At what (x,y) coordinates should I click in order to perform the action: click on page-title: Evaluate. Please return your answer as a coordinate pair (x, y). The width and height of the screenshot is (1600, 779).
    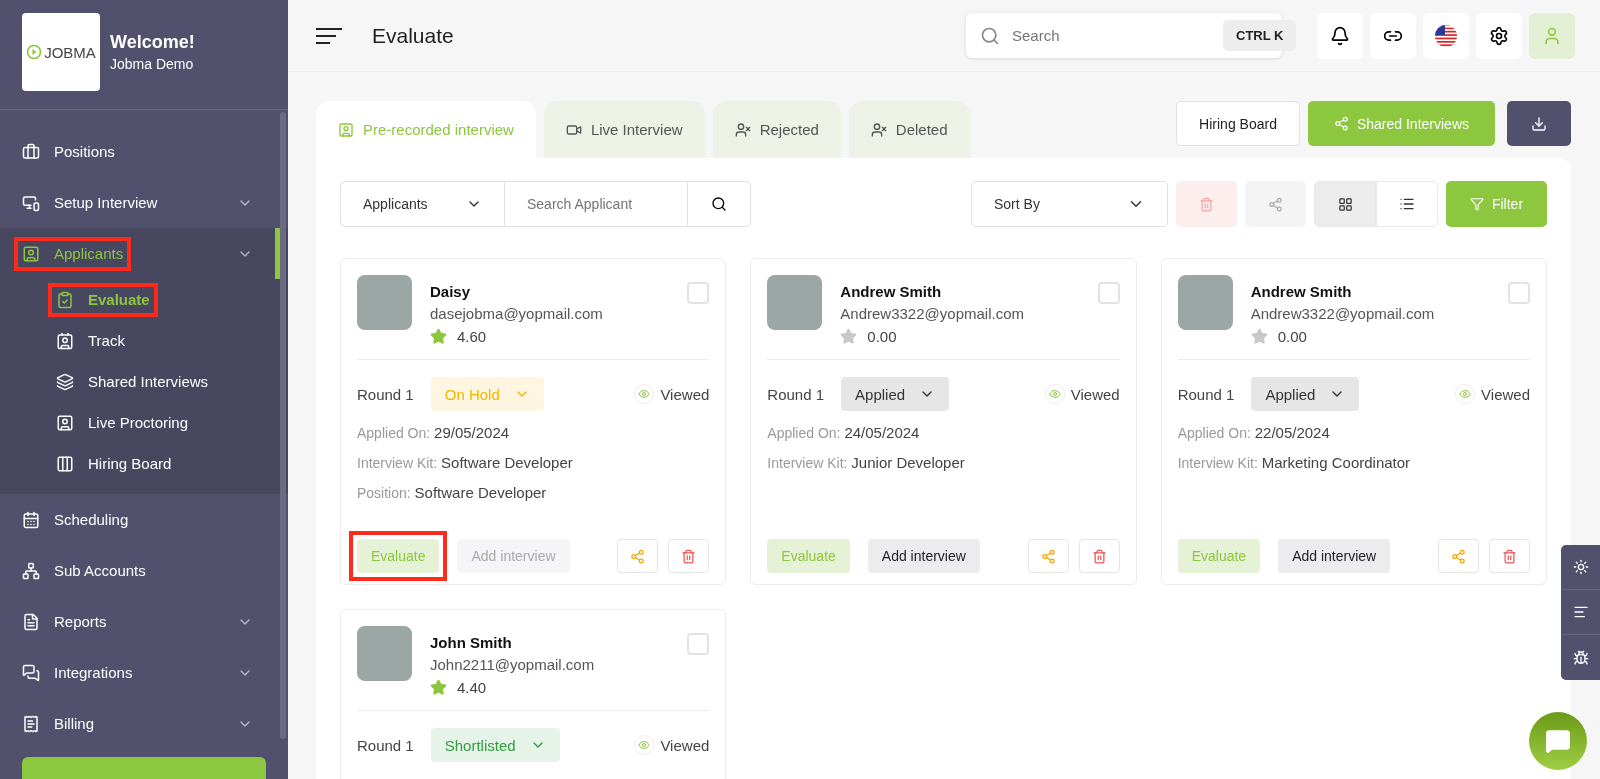
    Looking at the image, I should click on (413, 35).